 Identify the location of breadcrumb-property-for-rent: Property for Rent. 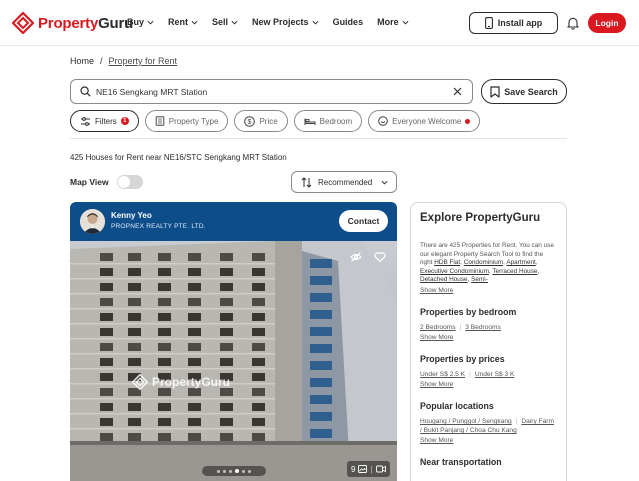
(143, 61).